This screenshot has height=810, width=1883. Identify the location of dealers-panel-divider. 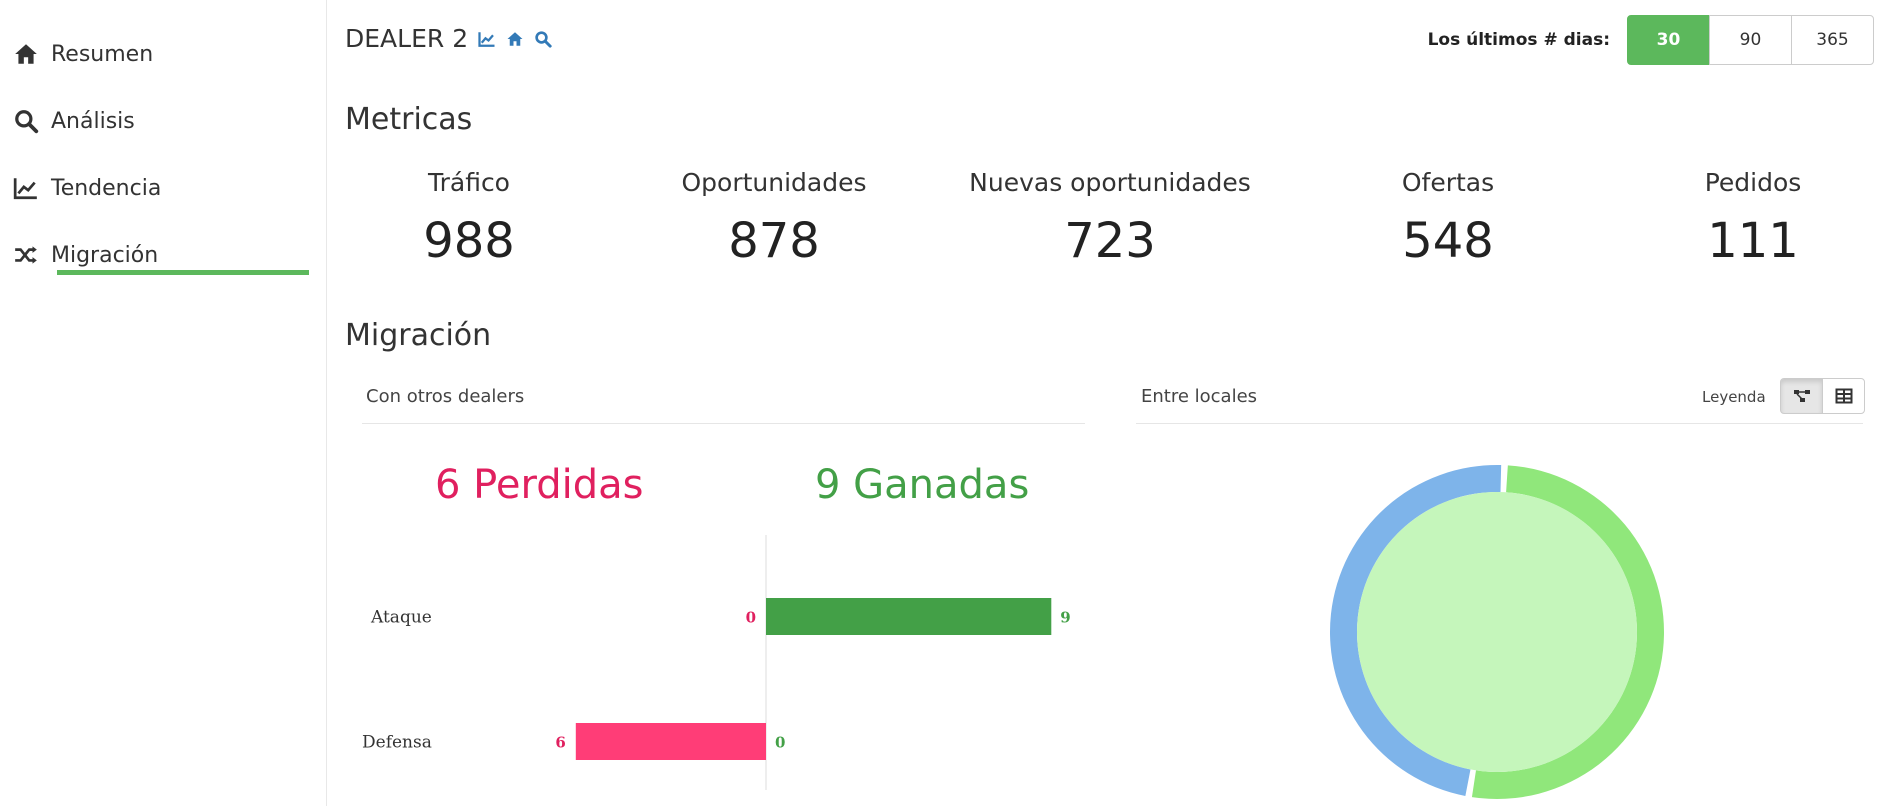
(723, 423).